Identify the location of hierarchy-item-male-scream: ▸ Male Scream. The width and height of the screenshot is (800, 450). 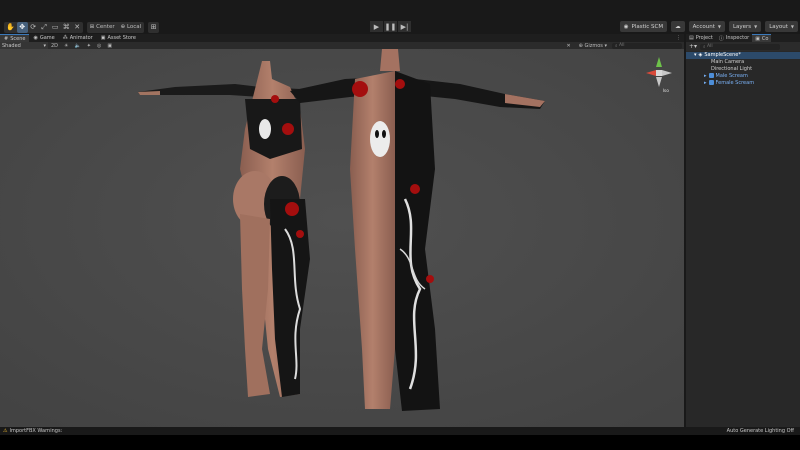
(743, 75).